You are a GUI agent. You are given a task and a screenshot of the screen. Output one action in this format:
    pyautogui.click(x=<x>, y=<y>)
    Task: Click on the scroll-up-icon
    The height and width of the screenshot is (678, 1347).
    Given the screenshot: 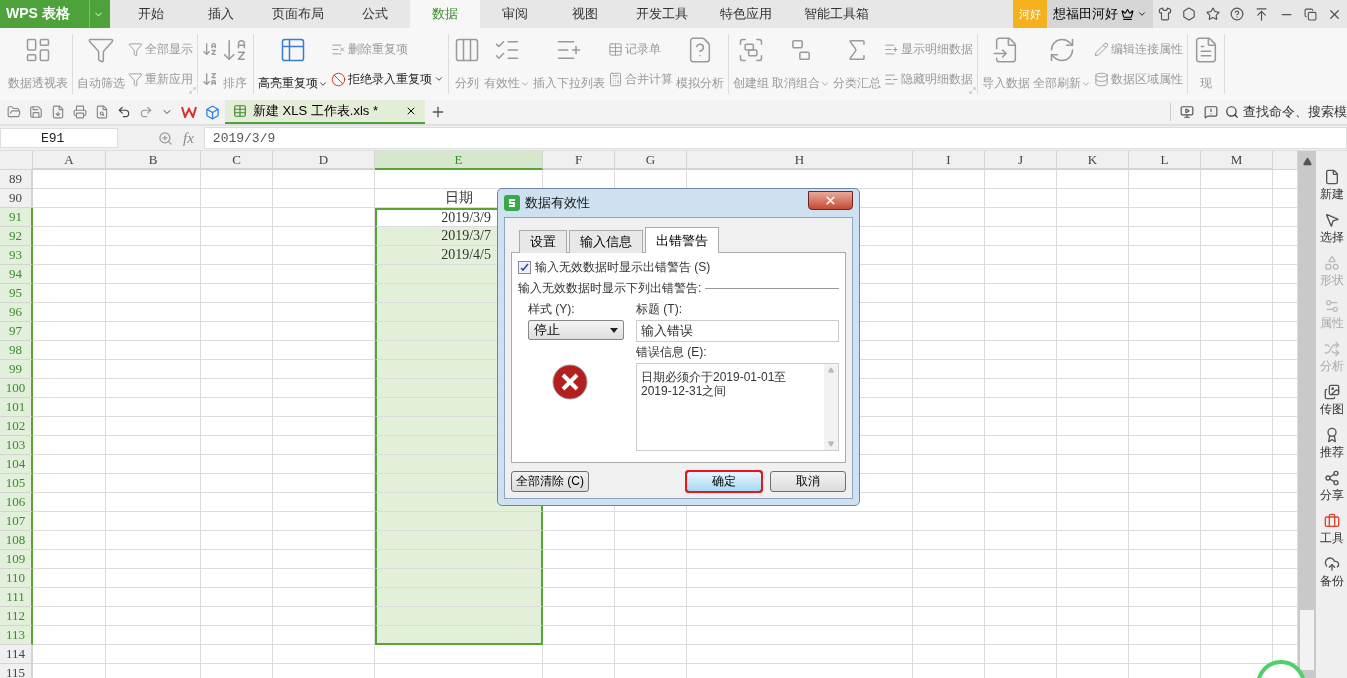 What is the action you would take?
    pyautogui.click(x=1307, y=161)
    